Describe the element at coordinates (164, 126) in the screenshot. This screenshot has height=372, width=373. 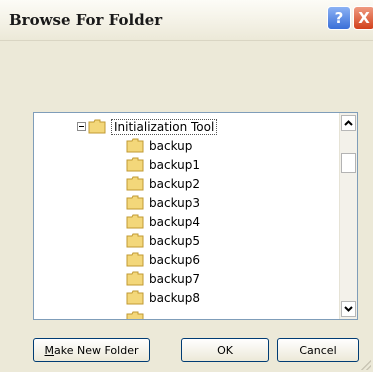
I see `tree-root-label: Initialization Tool` at that location.